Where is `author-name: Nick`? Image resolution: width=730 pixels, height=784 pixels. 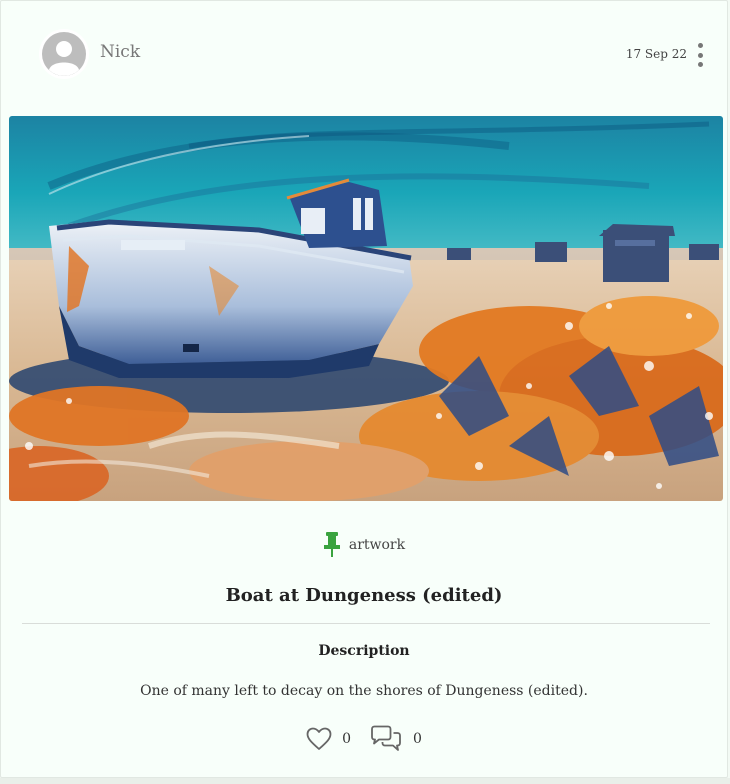
author-name: Nick is located at coordinates (120, 52).